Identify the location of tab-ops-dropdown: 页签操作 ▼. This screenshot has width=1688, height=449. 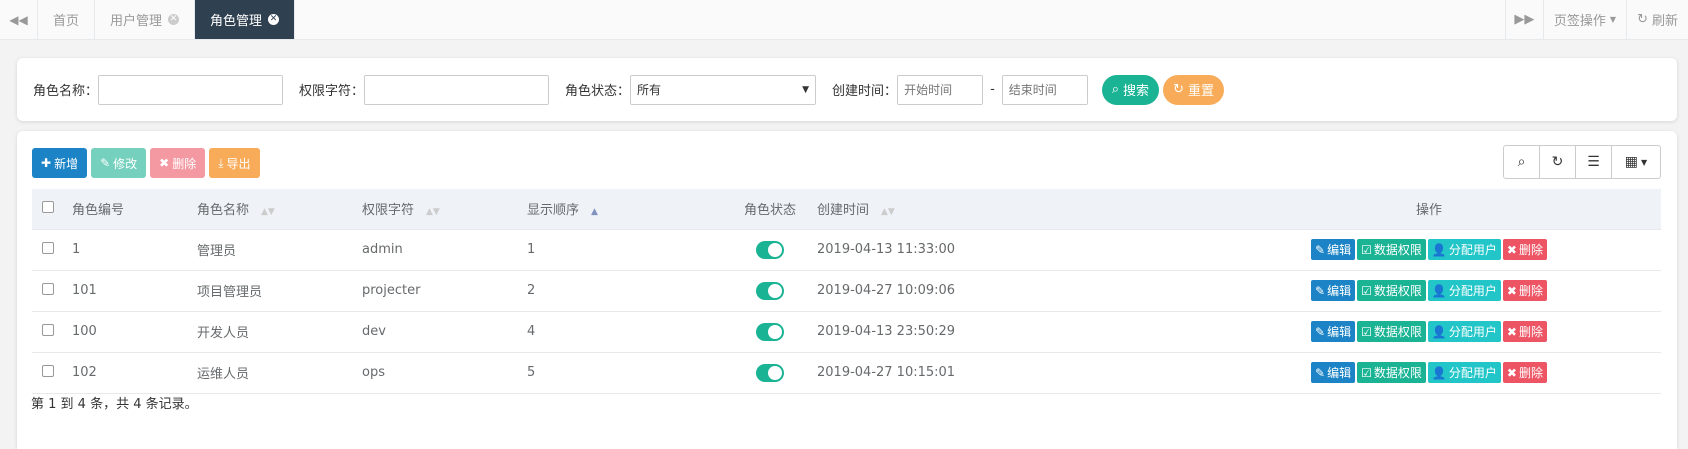
(1584, 19).